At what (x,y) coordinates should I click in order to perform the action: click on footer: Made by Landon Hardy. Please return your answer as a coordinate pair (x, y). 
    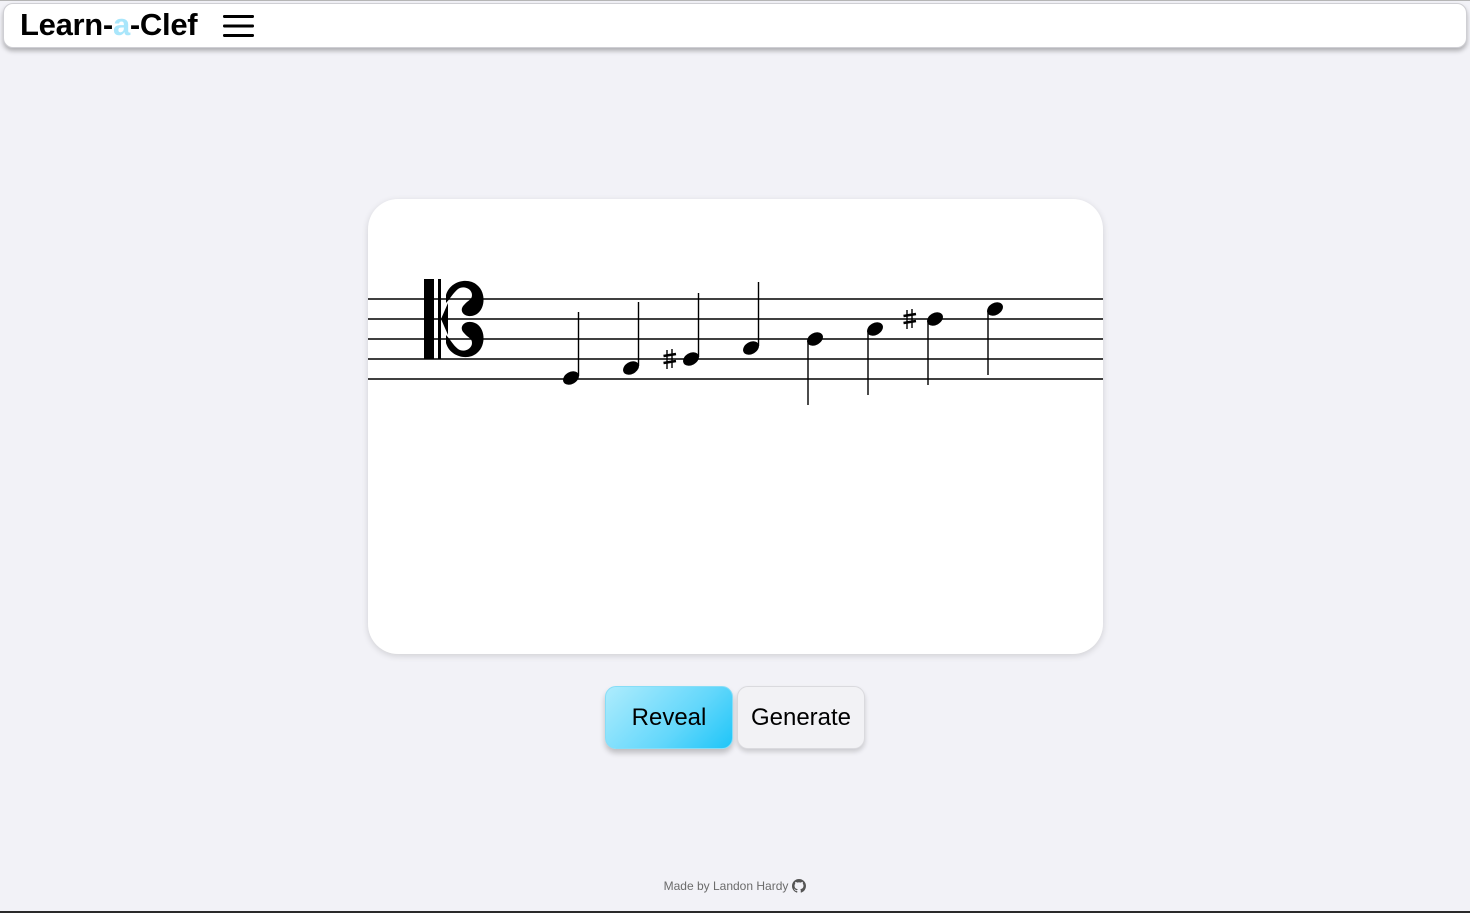
    Looking at the image, I should click on (735, 886).